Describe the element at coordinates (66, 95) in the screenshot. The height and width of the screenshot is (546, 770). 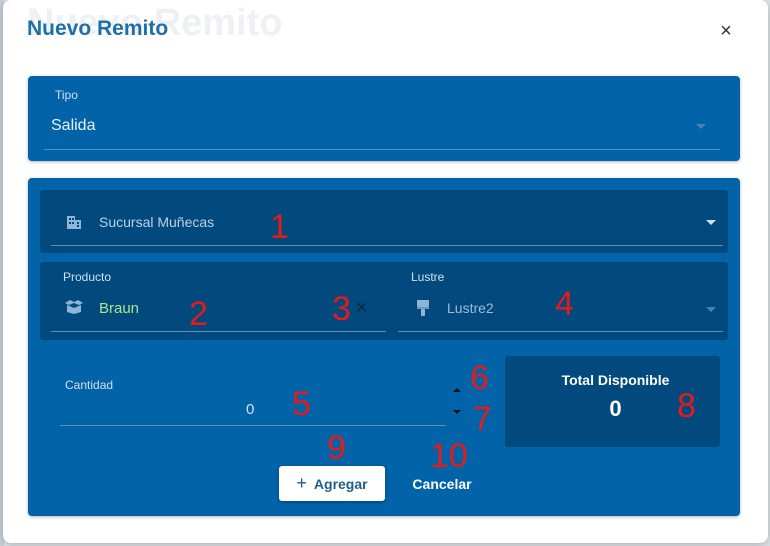
I see `tipo-label: Tipo` at that location.